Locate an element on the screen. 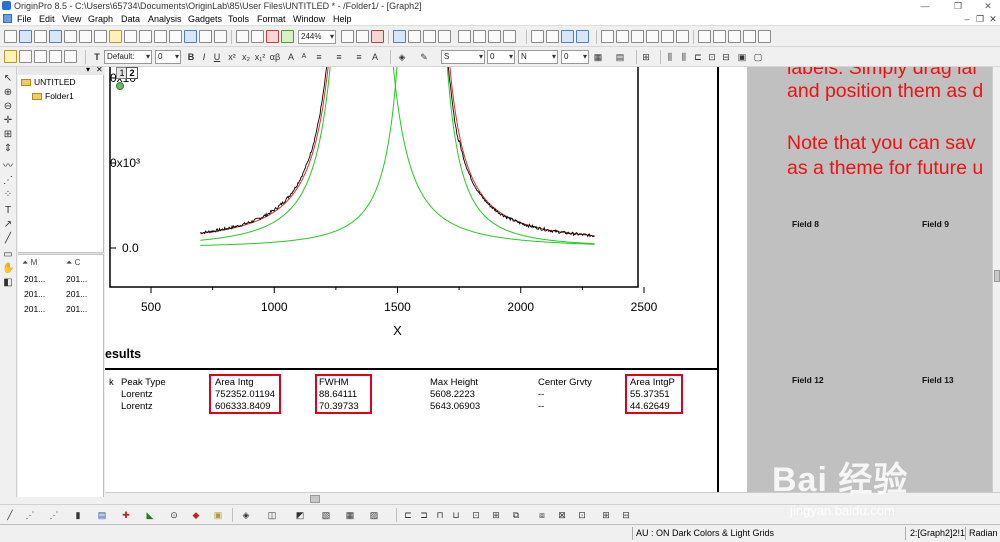  layer-extract-icon: ⊠ is located at coordinates (562, 515).